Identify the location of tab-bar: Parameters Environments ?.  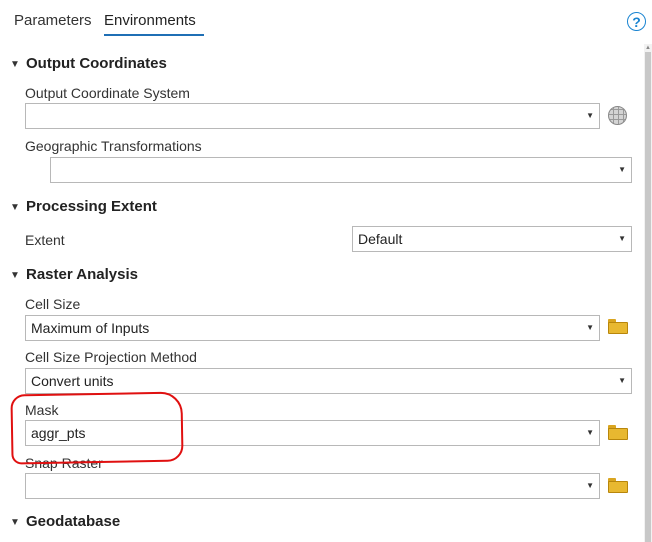
(326, 22).